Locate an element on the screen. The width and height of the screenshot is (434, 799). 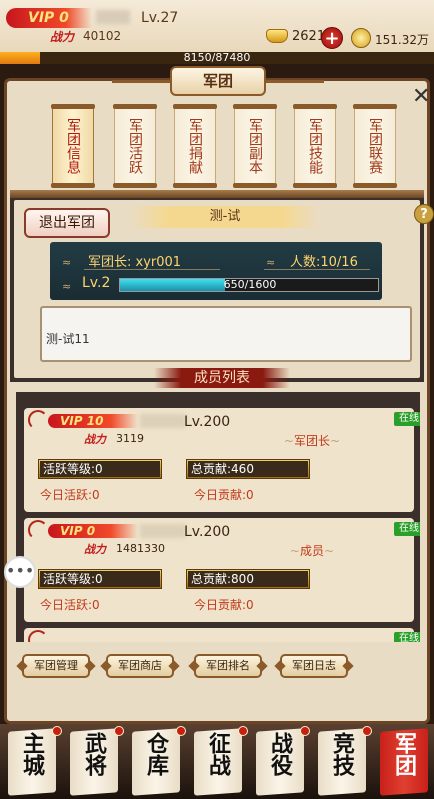
member-power: 3119 is located at coordinates (130, 438).